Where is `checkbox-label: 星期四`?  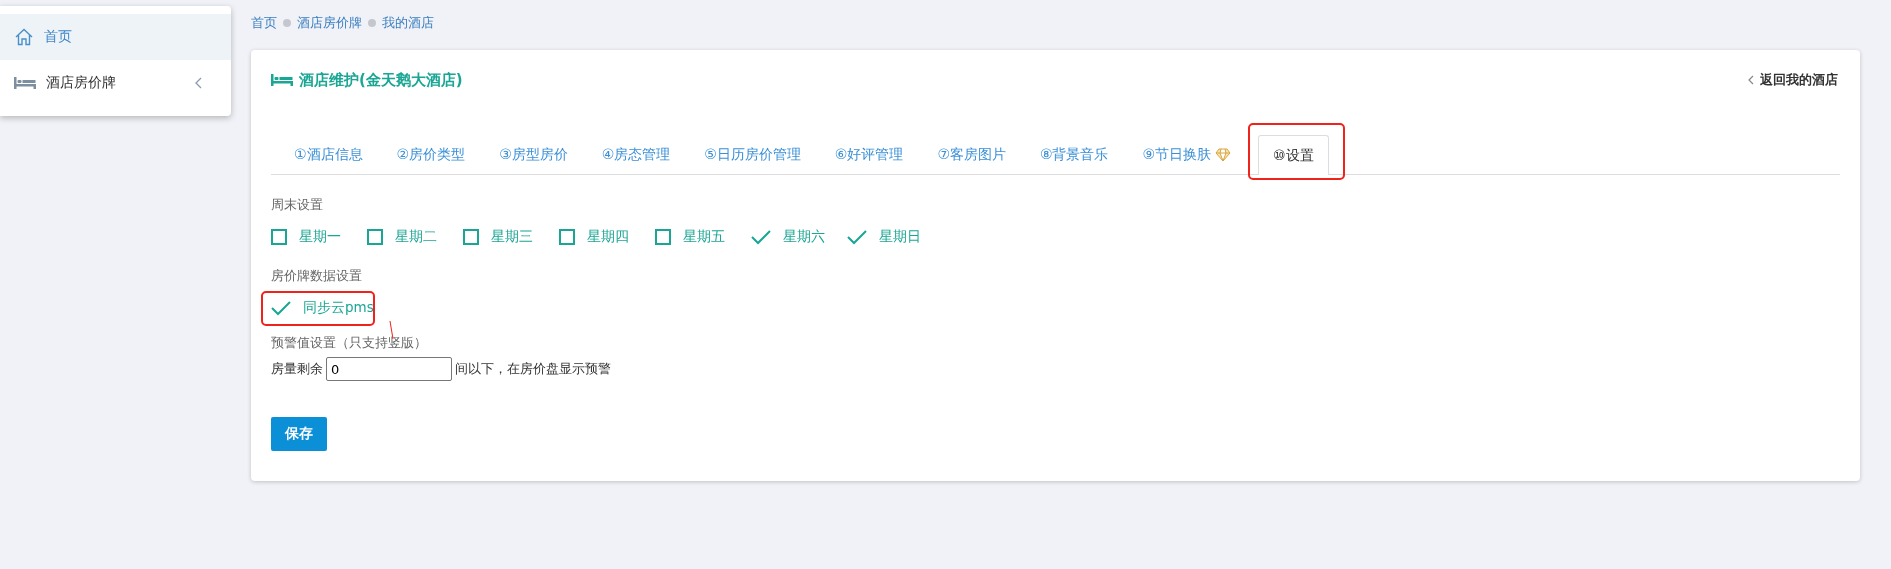
checkbox-label: 星期四 is located at coordinates (608, 237).